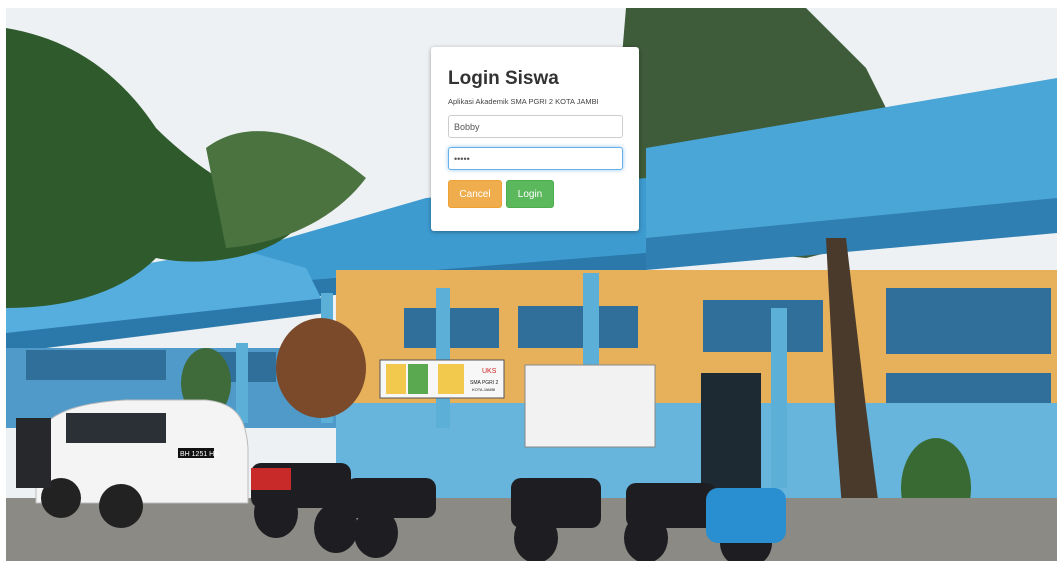 This screenshot has width=1057, height=561. Describe the element at coordinates (489, 371) in the screenshot. I see `sign-uks: UKS` at that location.